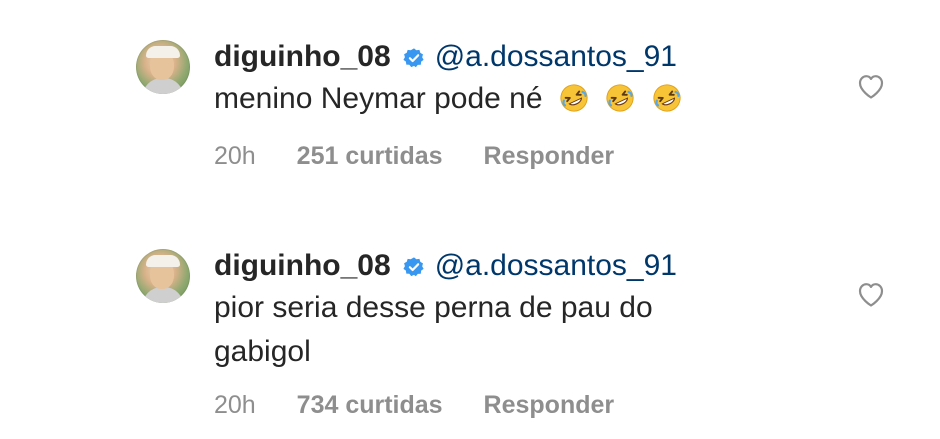 This screenshot has height=439, width=940. I want to click on comment-text-continued: gabigol, so click(262, 351).